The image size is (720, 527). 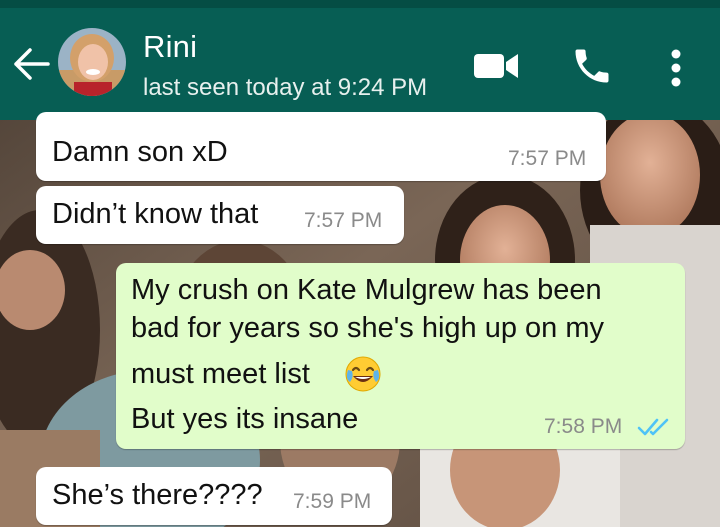 I want to click on status-bar, so click(x=360, y=4).